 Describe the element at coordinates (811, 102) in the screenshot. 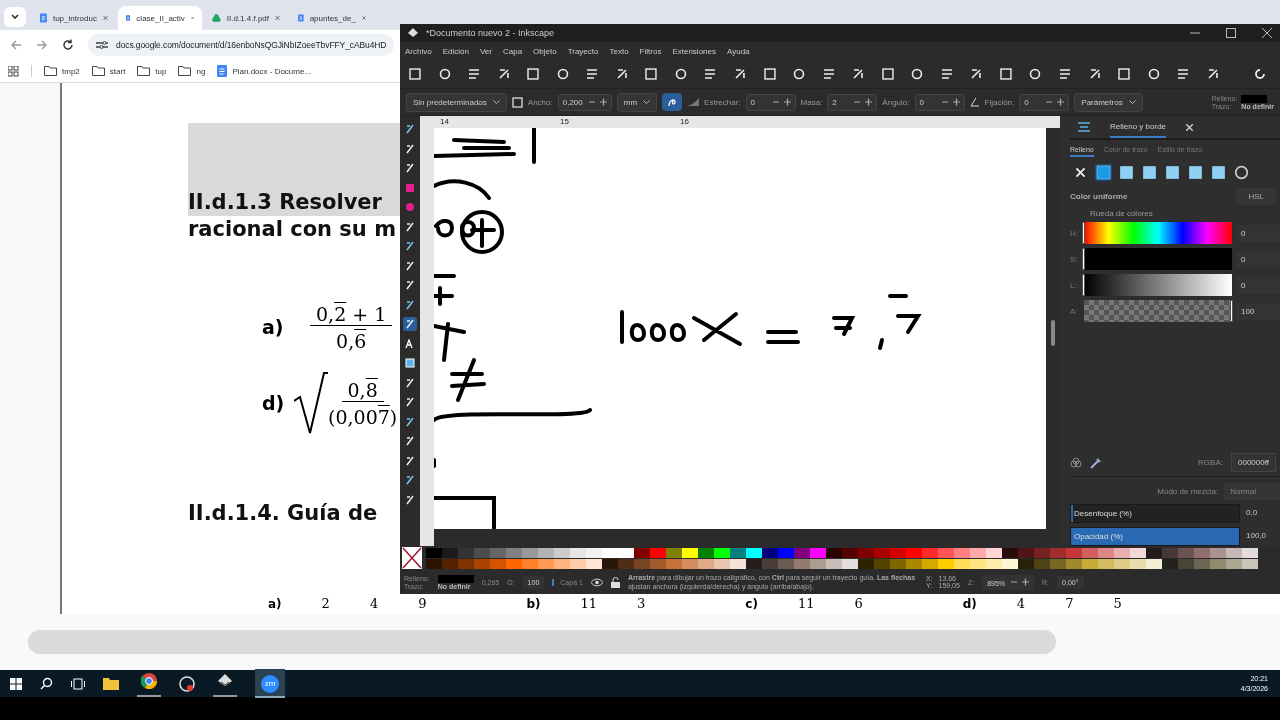

I see `mass-label: Masa:` at that location.